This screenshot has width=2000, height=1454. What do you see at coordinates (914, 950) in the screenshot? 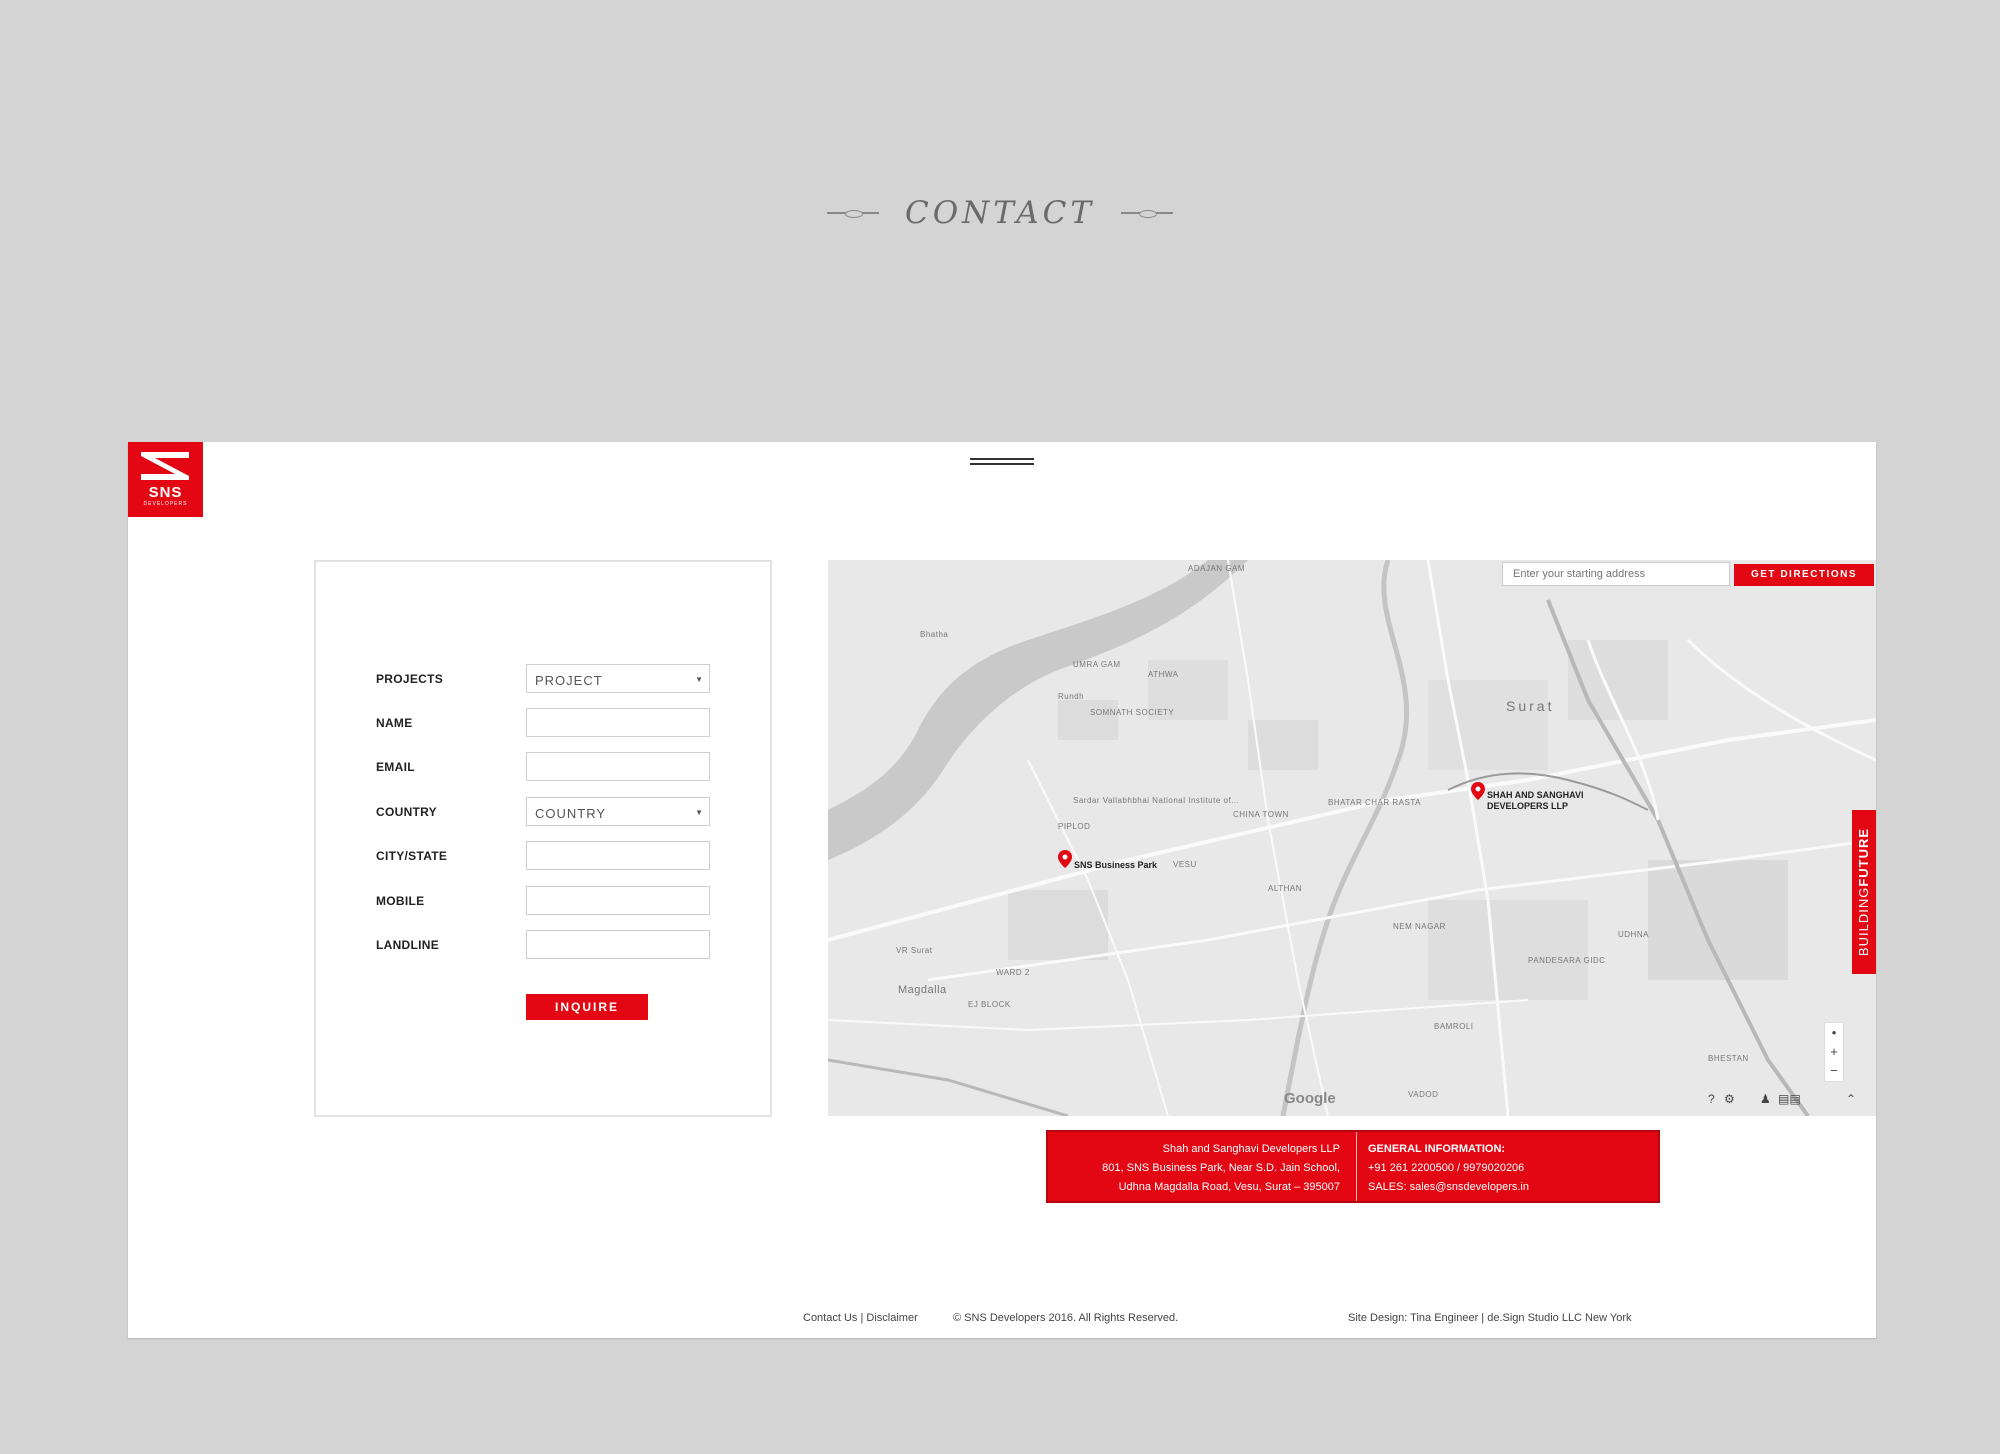
I see `map-label: VR Surat` at bounding box center [914, 950].